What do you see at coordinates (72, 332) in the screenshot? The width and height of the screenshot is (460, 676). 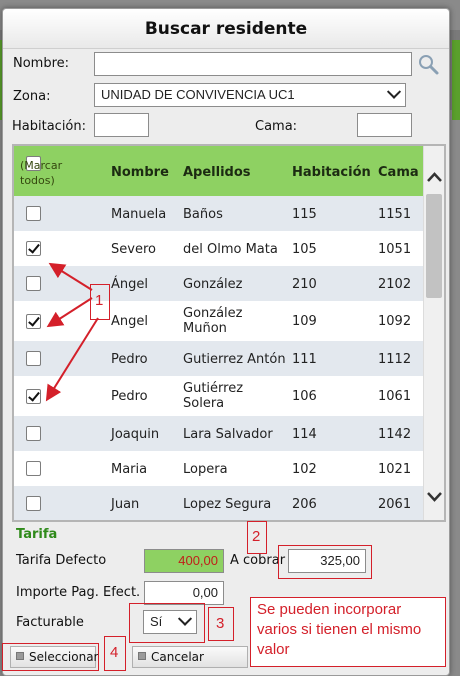 I see `annotation-arrows` at bounding box center [72, 332].